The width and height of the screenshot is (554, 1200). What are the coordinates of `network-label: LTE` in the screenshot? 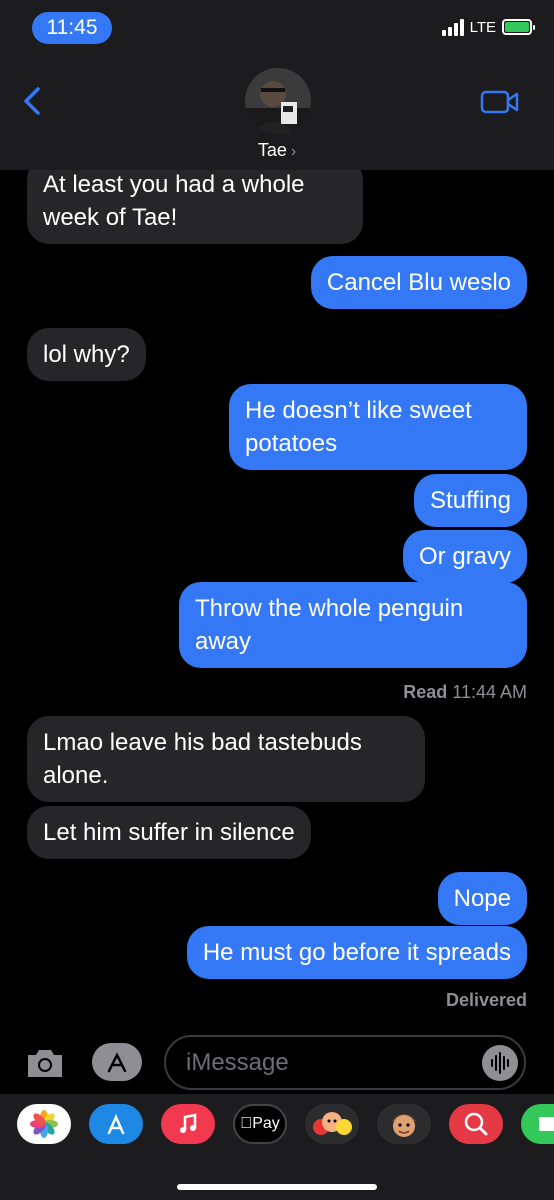 It's located at (482, 27).